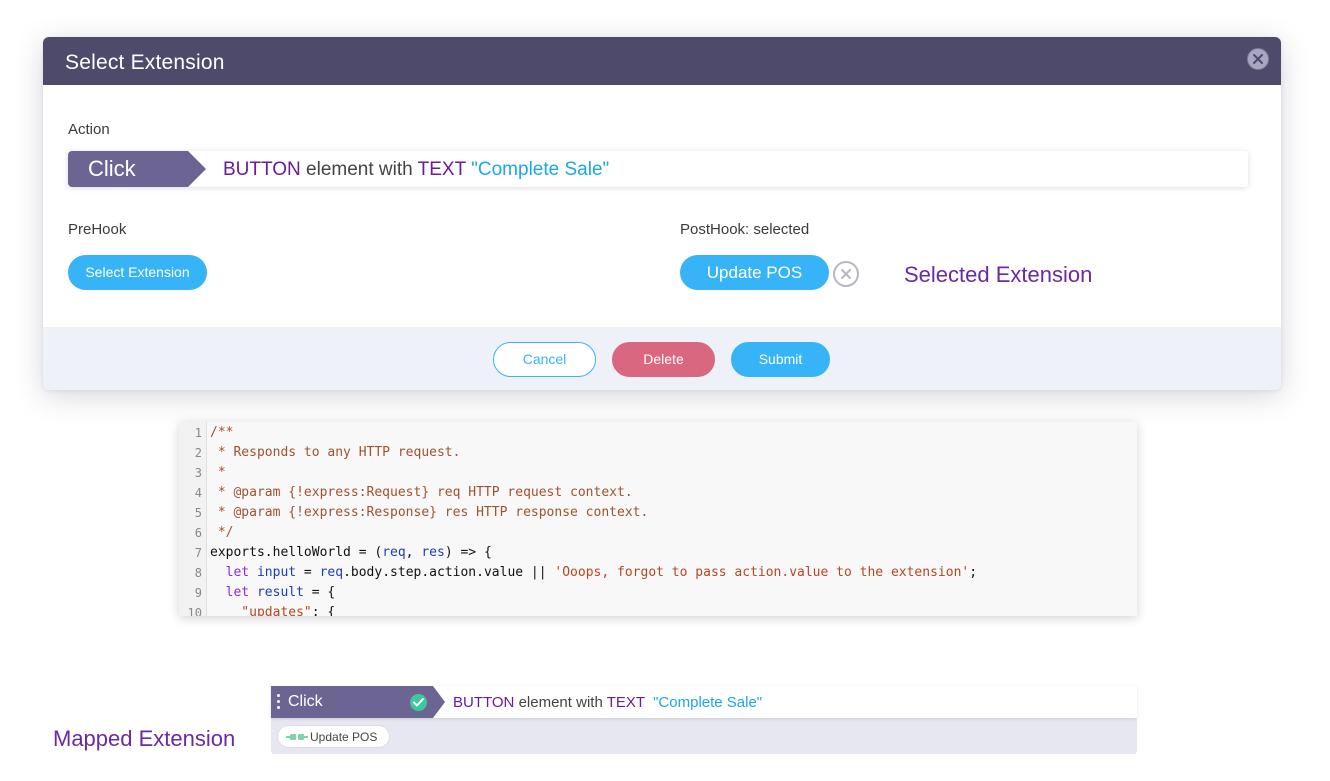 The height and width of the screenshot is (781, 1330). Describe the element at coordinates (198, 533) in the screenshot. I see `line-number: 6` at that location.